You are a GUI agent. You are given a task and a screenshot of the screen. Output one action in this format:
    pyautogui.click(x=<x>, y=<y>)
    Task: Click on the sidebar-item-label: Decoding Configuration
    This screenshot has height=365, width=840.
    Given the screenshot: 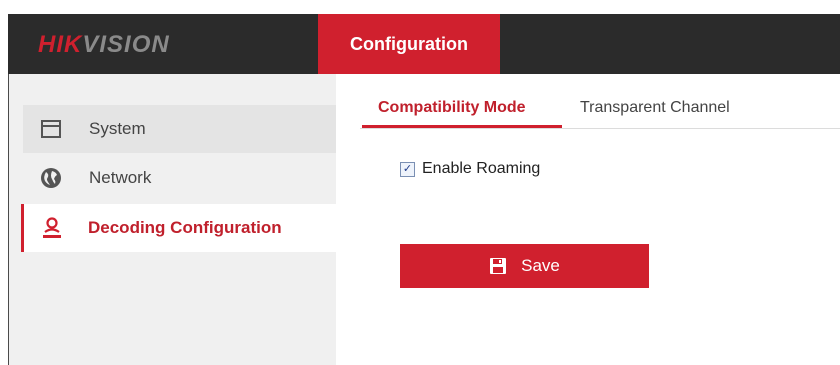 What is the action you would take?
    pyautogui.click(x=185, y=227)
    